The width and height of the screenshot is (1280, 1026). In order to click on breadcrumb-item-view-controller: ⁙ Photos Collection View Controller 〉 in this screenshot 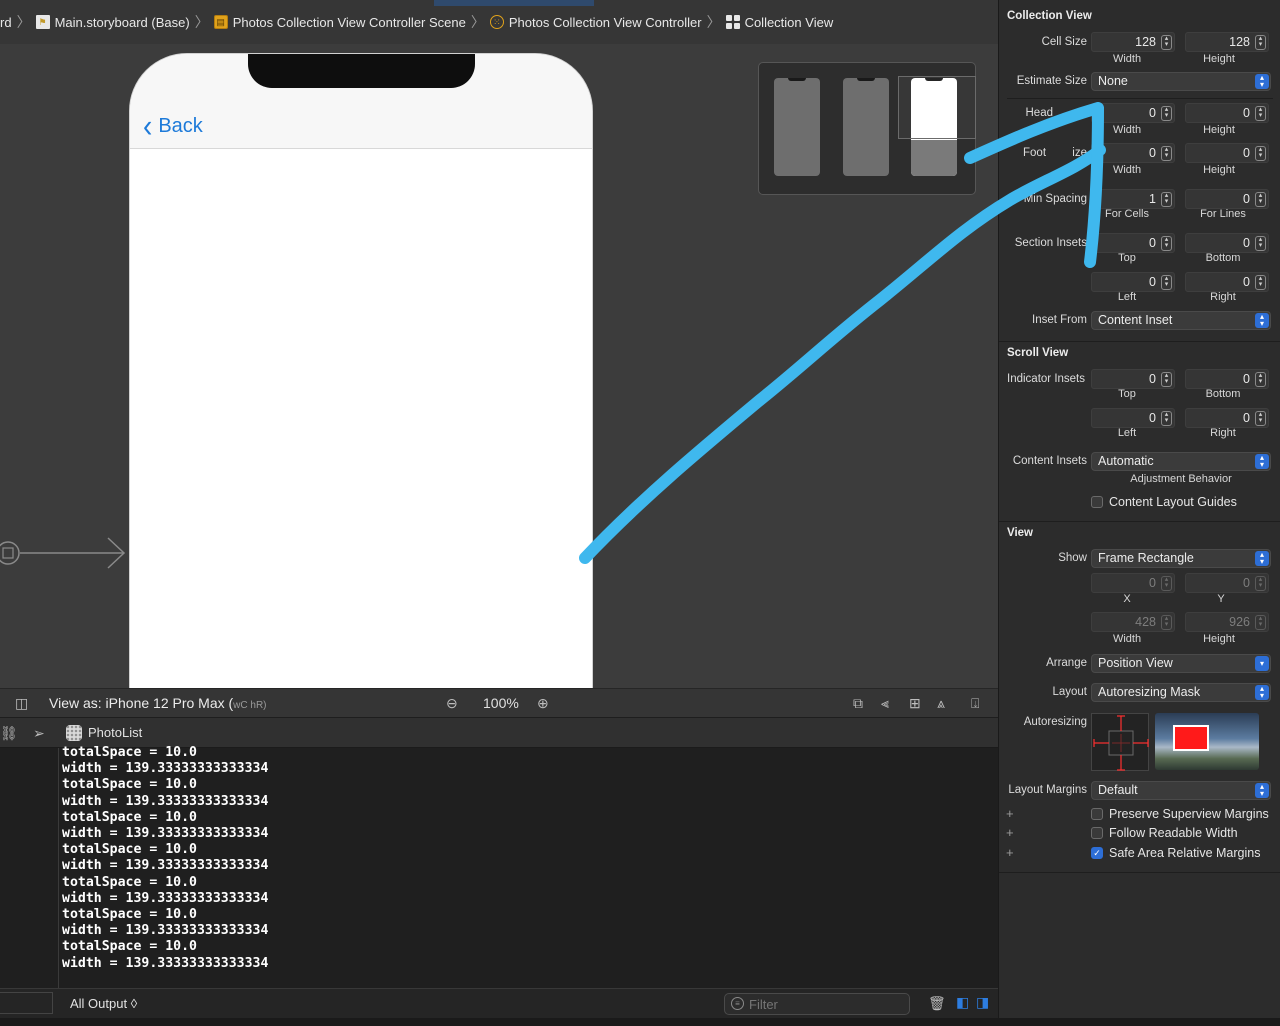, I will do `click(607, 22)`.